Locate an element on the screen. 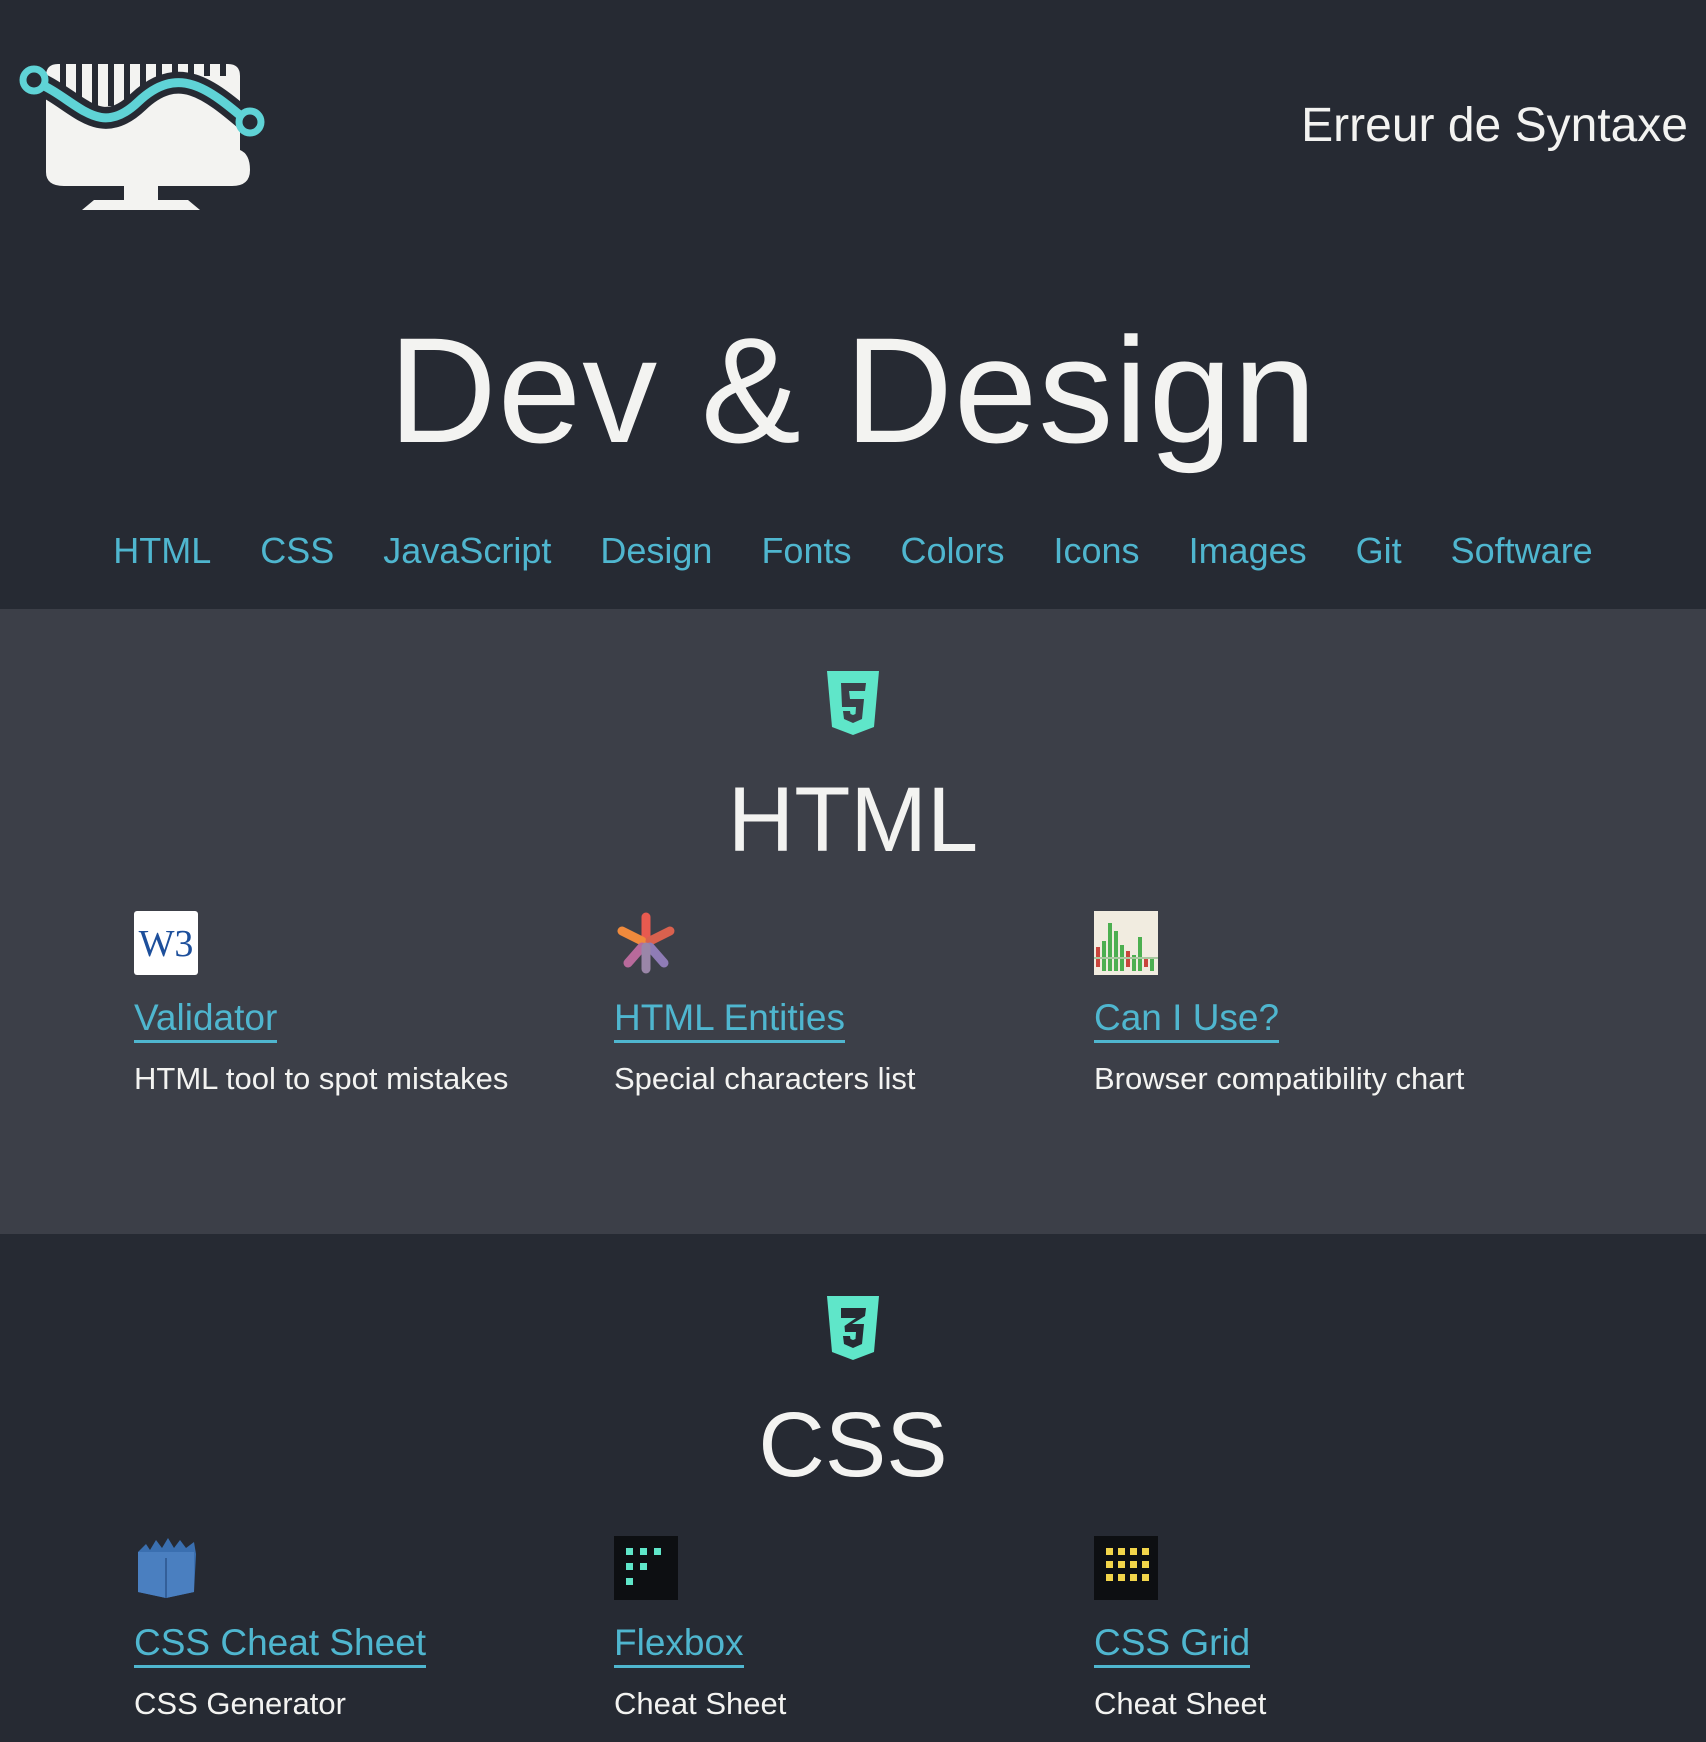 This screenshot has height=1742, width=1706. card-link: CSS Grid is located at coordinates (1172, 1645).